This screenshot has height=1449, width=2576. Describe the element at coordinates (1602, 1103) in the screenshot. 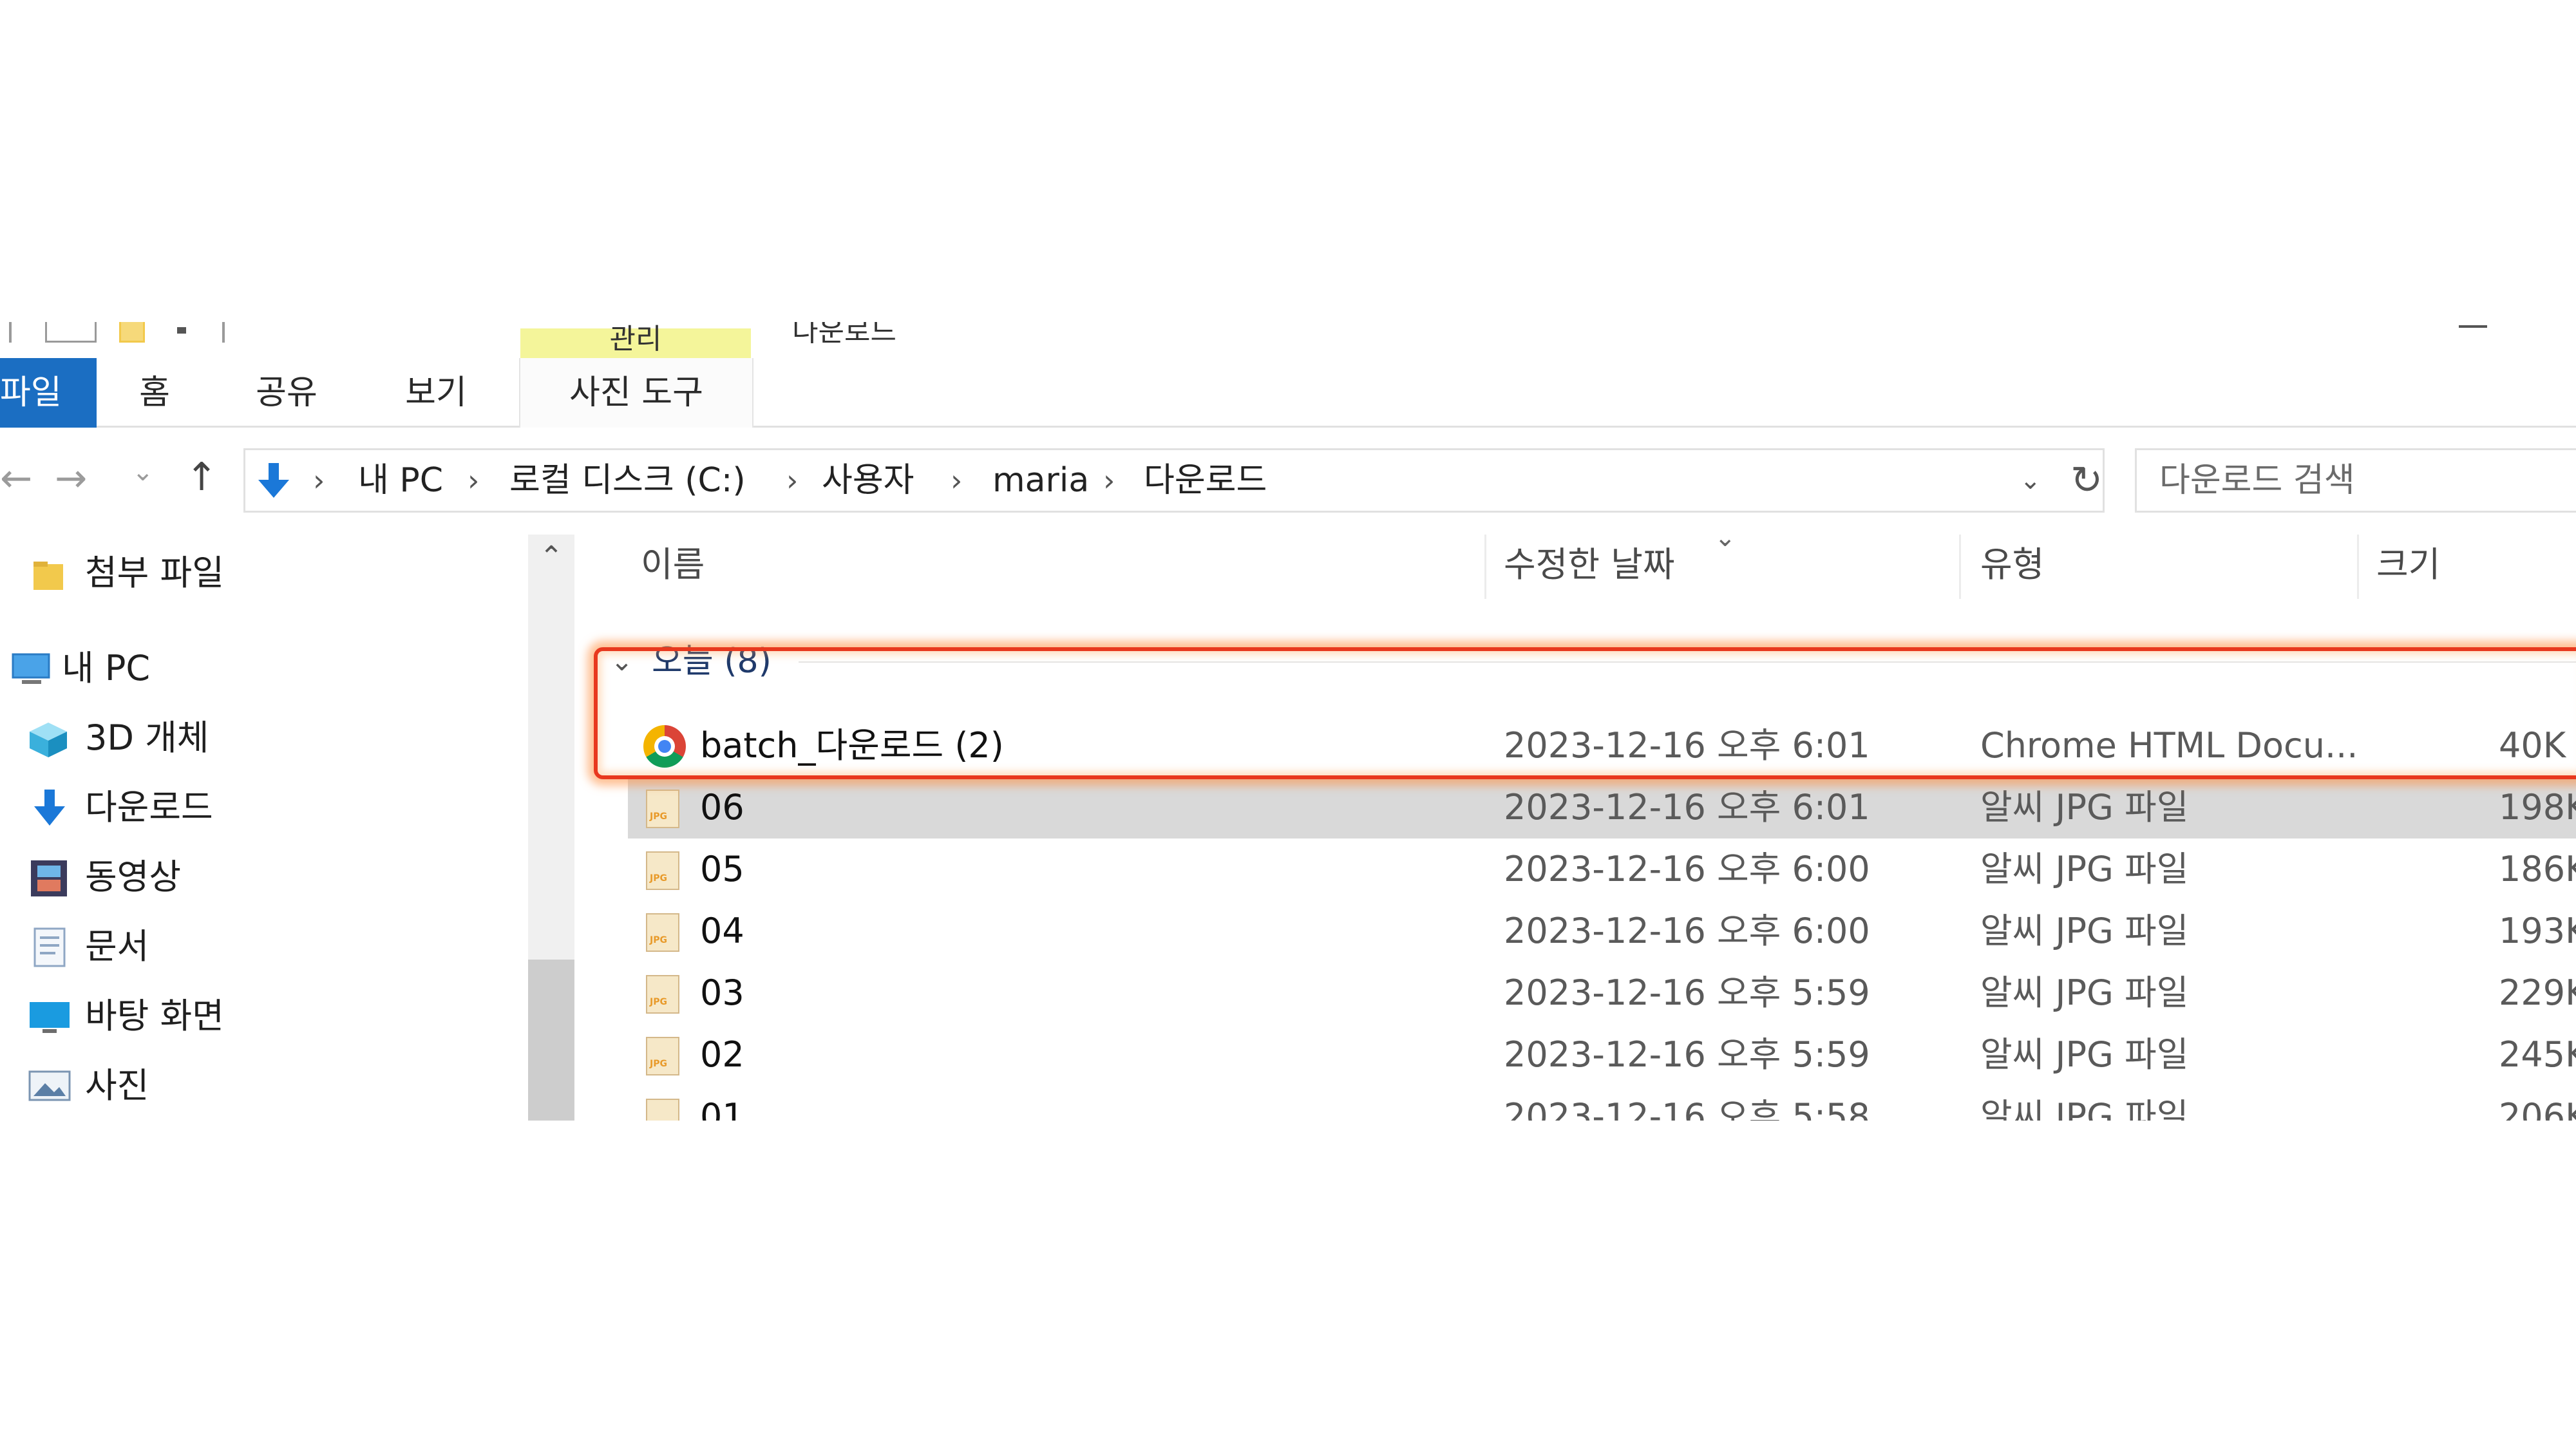

I see `file-row: 01 2023-12-16 오후 5:58 알씨 JPG 파일 206K` at that location.